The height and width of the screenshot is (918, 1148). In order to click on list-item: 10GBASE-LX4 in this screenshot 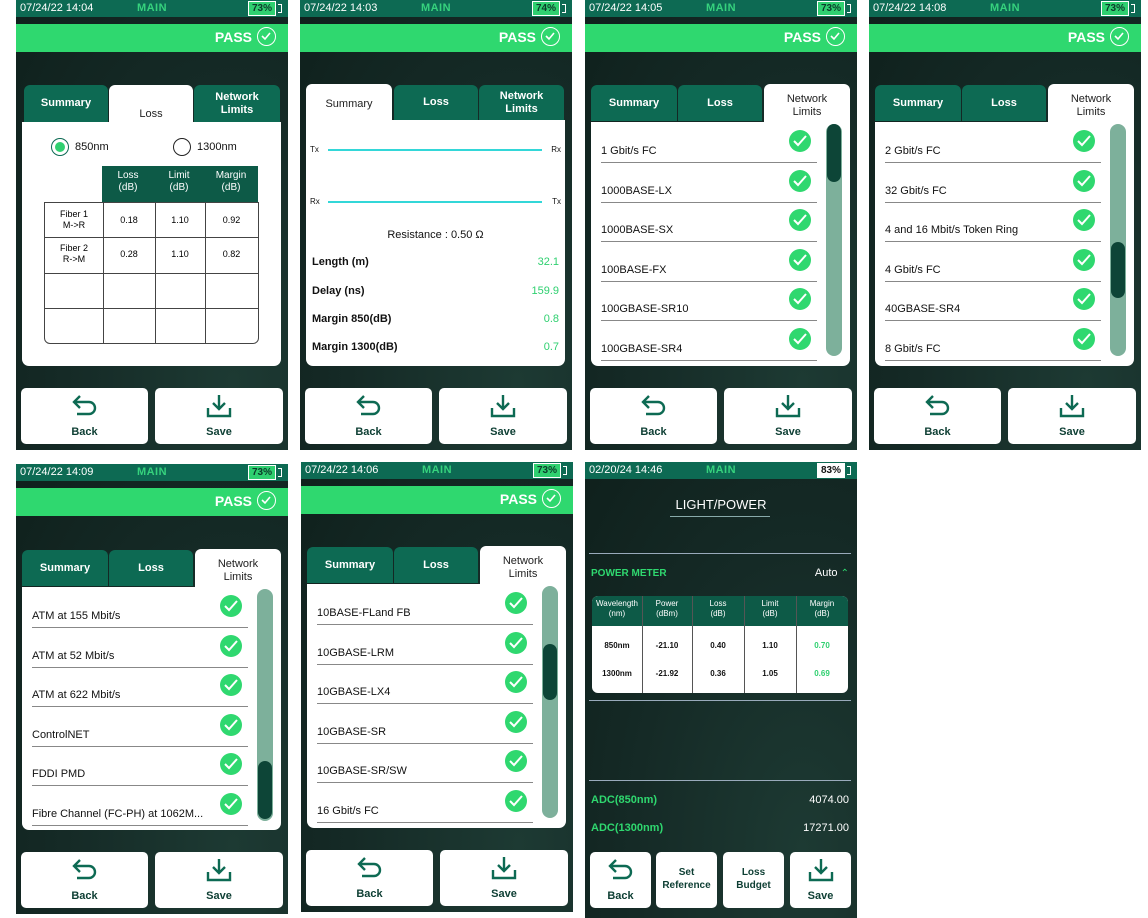, I will do `click(425, 684)`.